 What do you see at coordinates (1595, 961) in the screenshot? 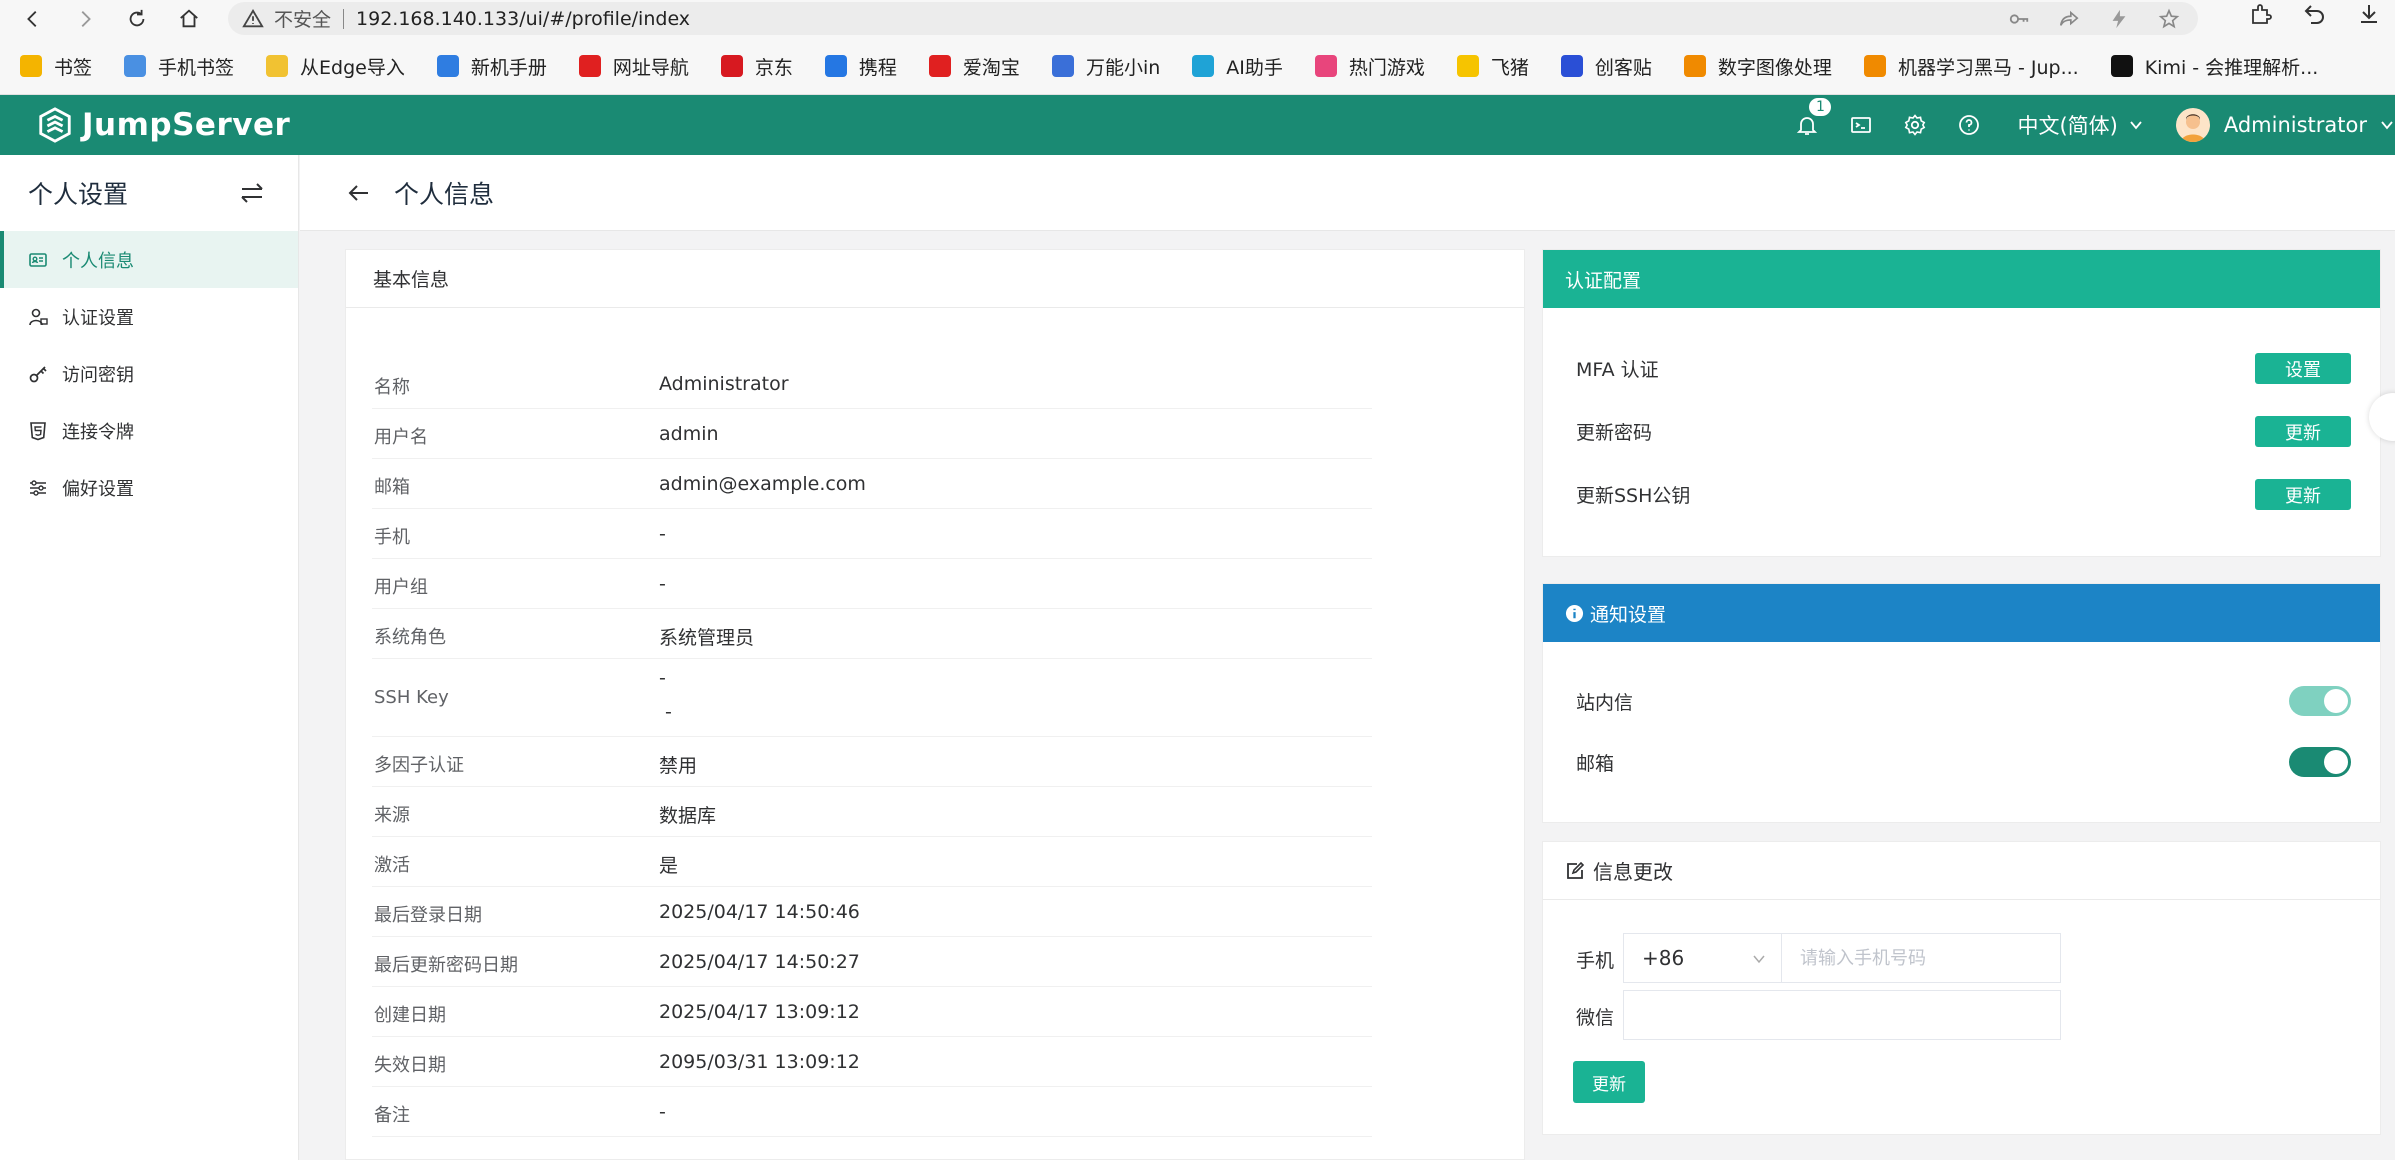
I see `phone-label: 手机` at bounding box center [1595, 961].